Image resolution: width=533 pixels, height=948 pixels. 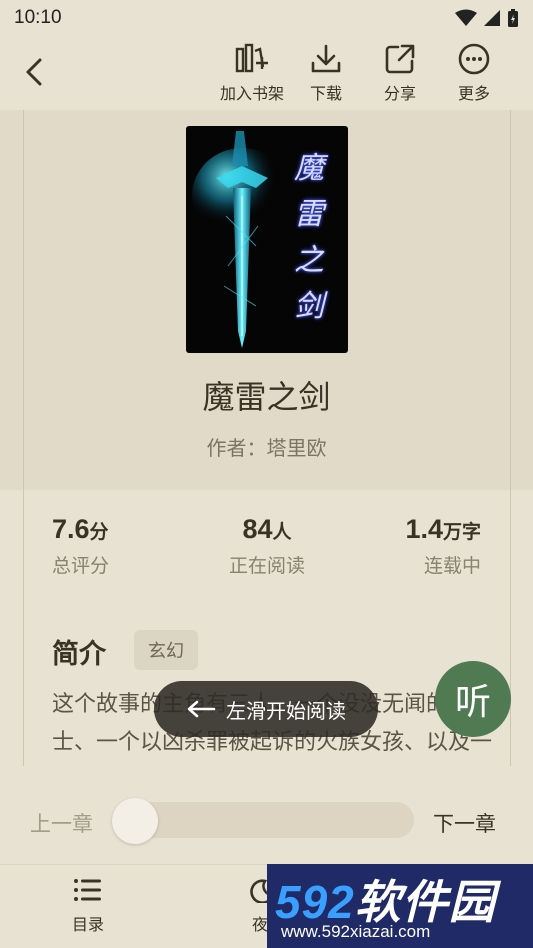 I want to click on listen-button: 听, so click(x=473, y=699).